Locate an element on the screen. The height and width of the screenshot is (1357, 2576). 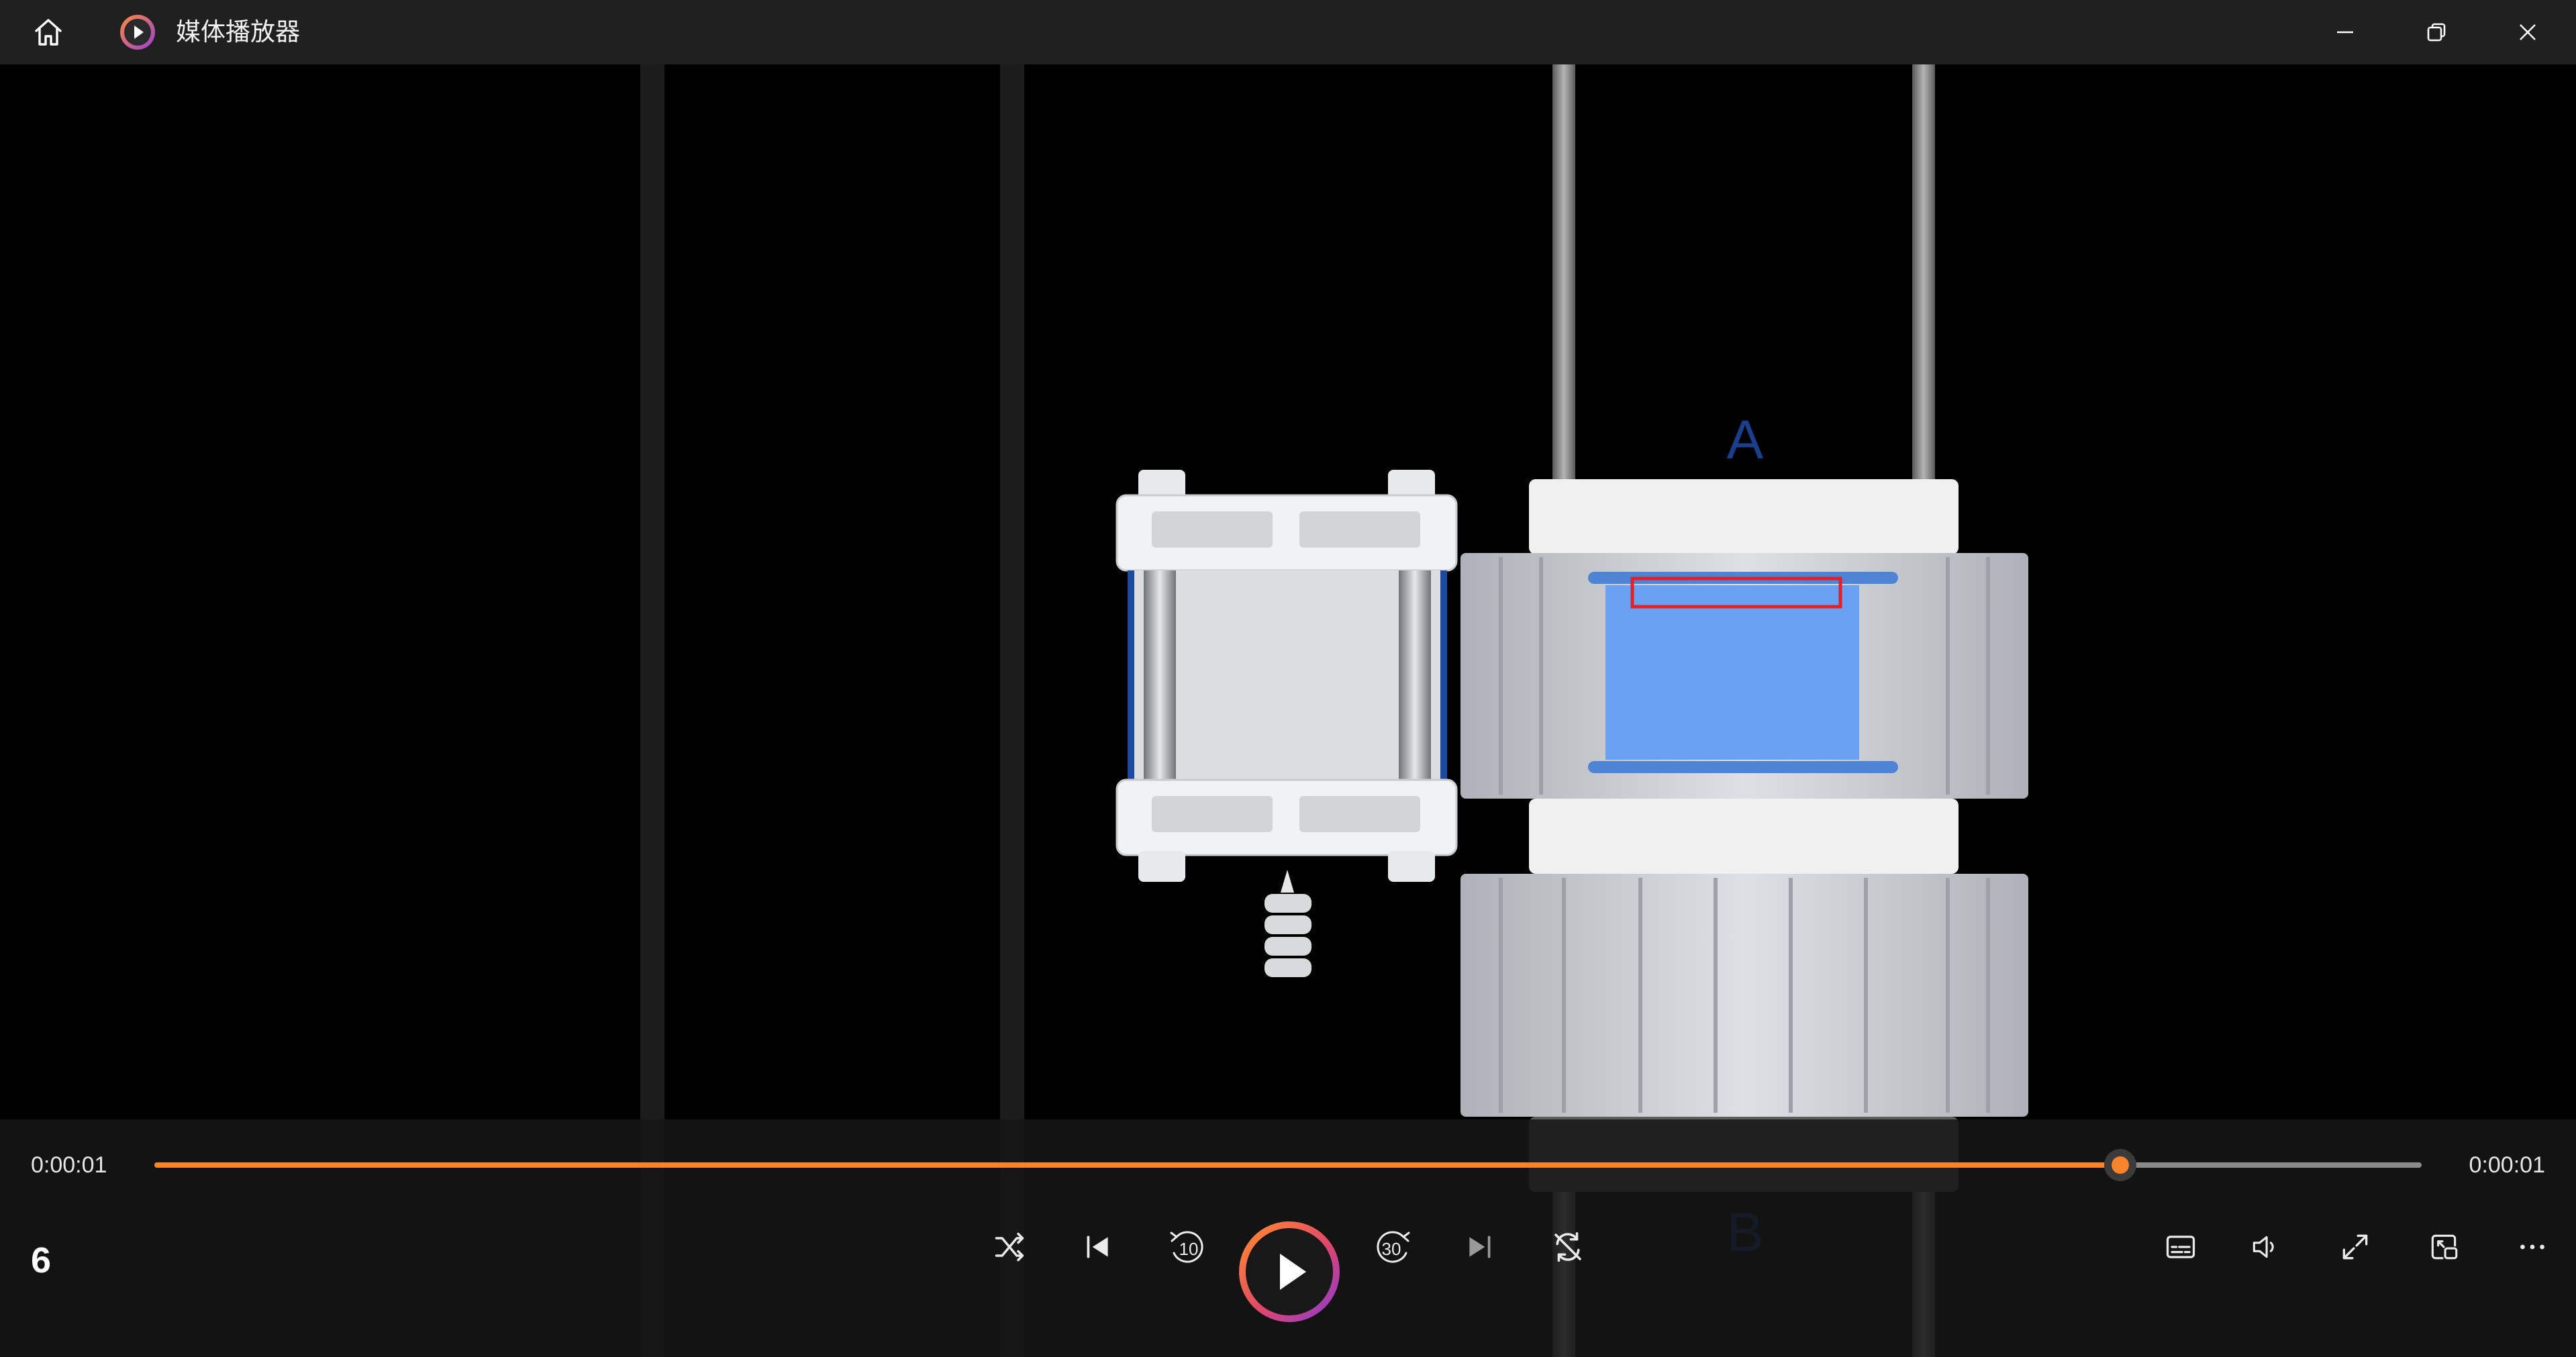
home-icon is located at coordinates (48, 32).